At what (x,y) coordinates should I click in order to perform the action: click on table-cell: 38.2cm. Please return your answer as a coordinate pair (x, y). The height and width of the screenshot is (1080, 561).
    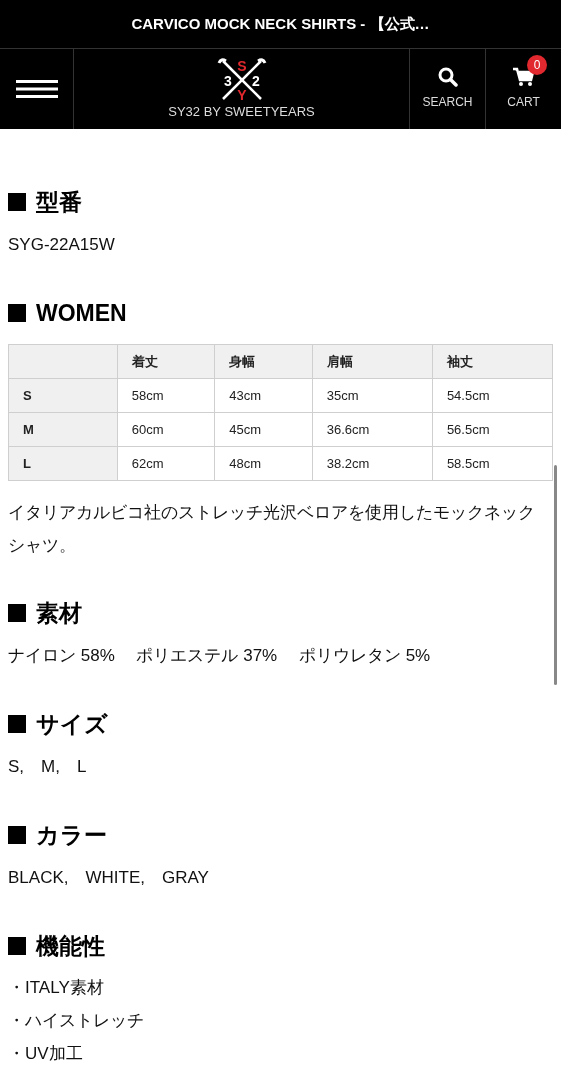
    Looking at the image, I should click on (372, 463).